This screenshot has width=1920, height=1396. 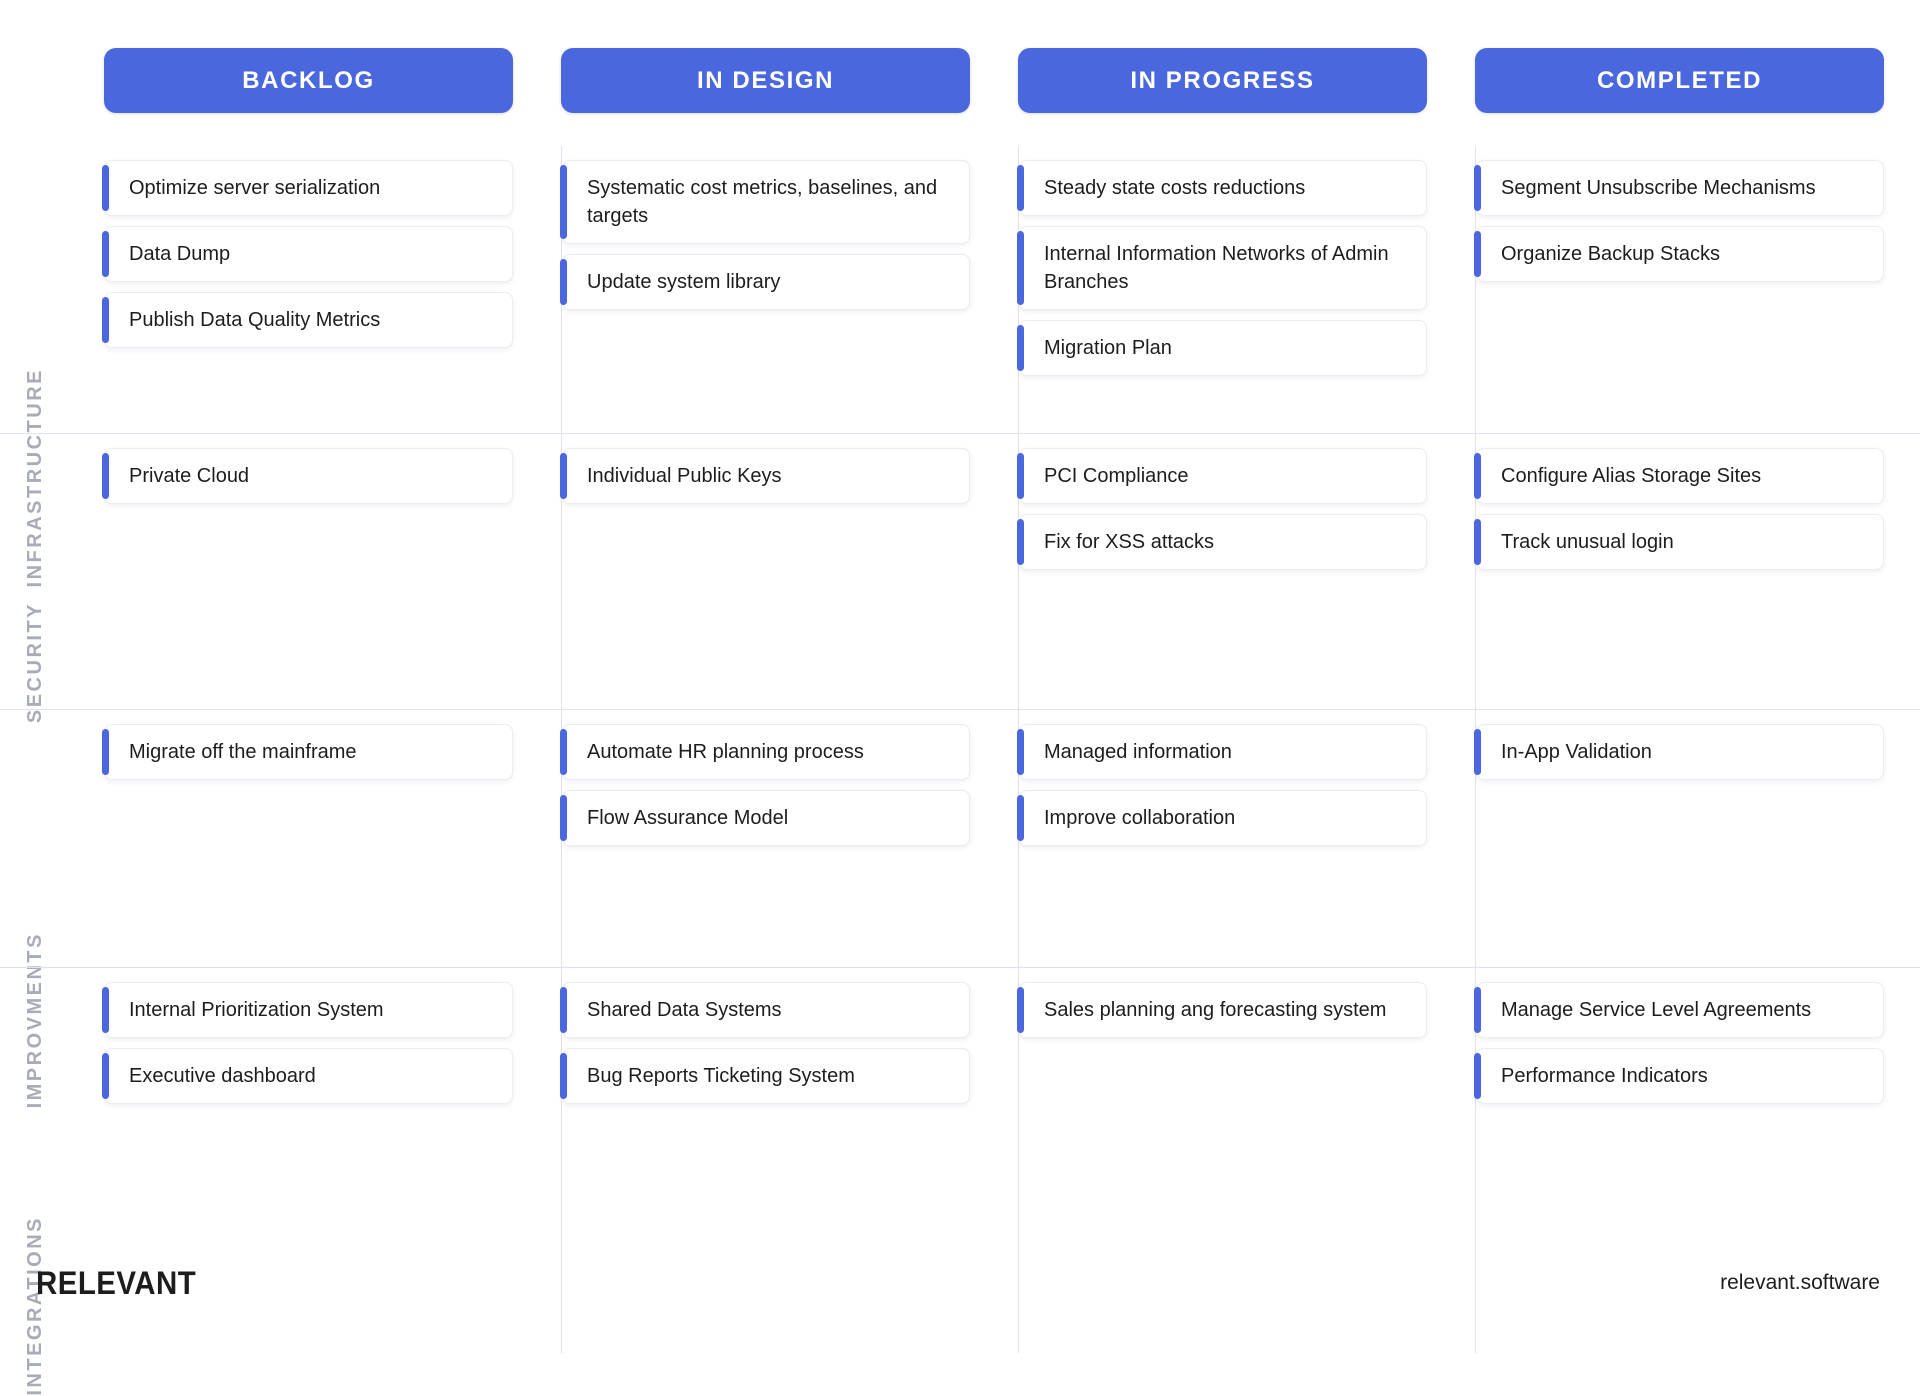 What do you see at coordinates (1004, 80) in the screenshot?
I see `column-header-row: BACKLOG IN DESIGN IN PROGRESS COMPLETED` at bounding box center [1004, 80].